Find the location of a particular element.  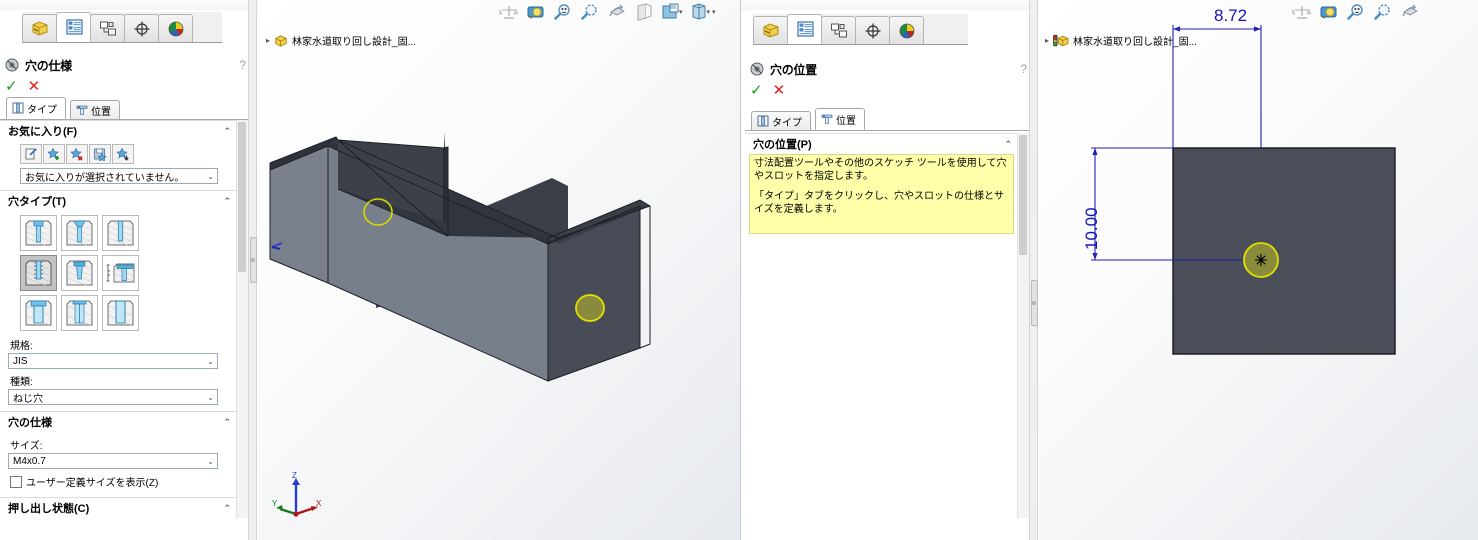

section-end-condition: 押し出し状態(C) ⌃ 全貫通 ⌄ ね is located at coordinates (118, 507).